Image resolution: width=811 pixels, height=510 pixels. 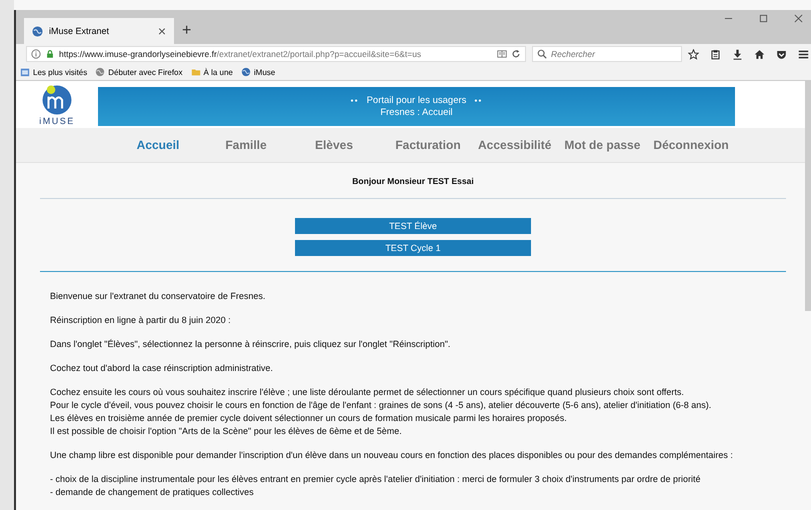 I want to click on info-icon, so click(x=36, y=54).